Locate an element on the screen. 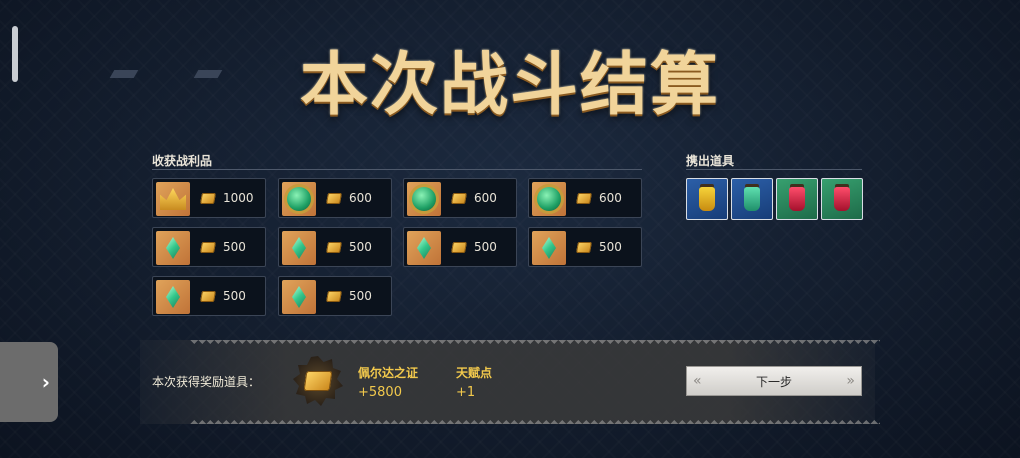 The height and width of the screenshot is (458, 1020). yellow-potion-icon is located at coordinates (707, 199).